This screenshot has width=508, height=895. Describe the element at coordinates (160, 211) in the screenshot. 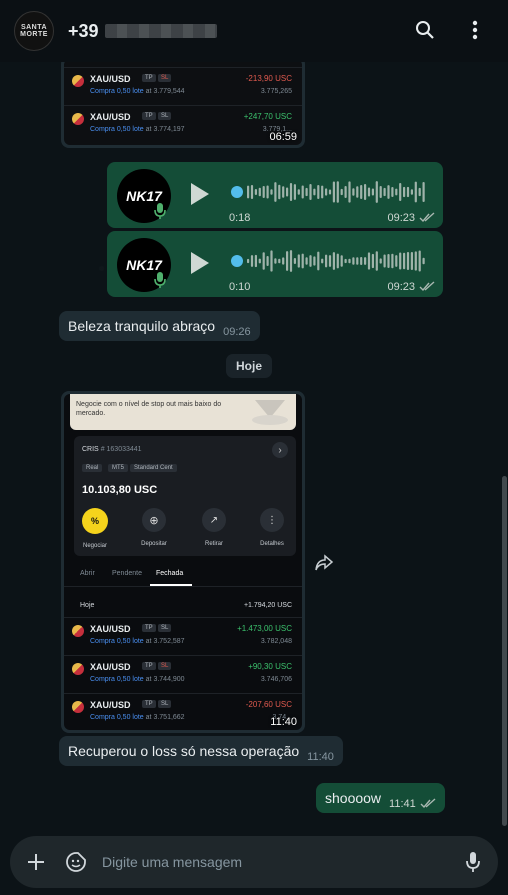

I see `mic-icon` at that location.